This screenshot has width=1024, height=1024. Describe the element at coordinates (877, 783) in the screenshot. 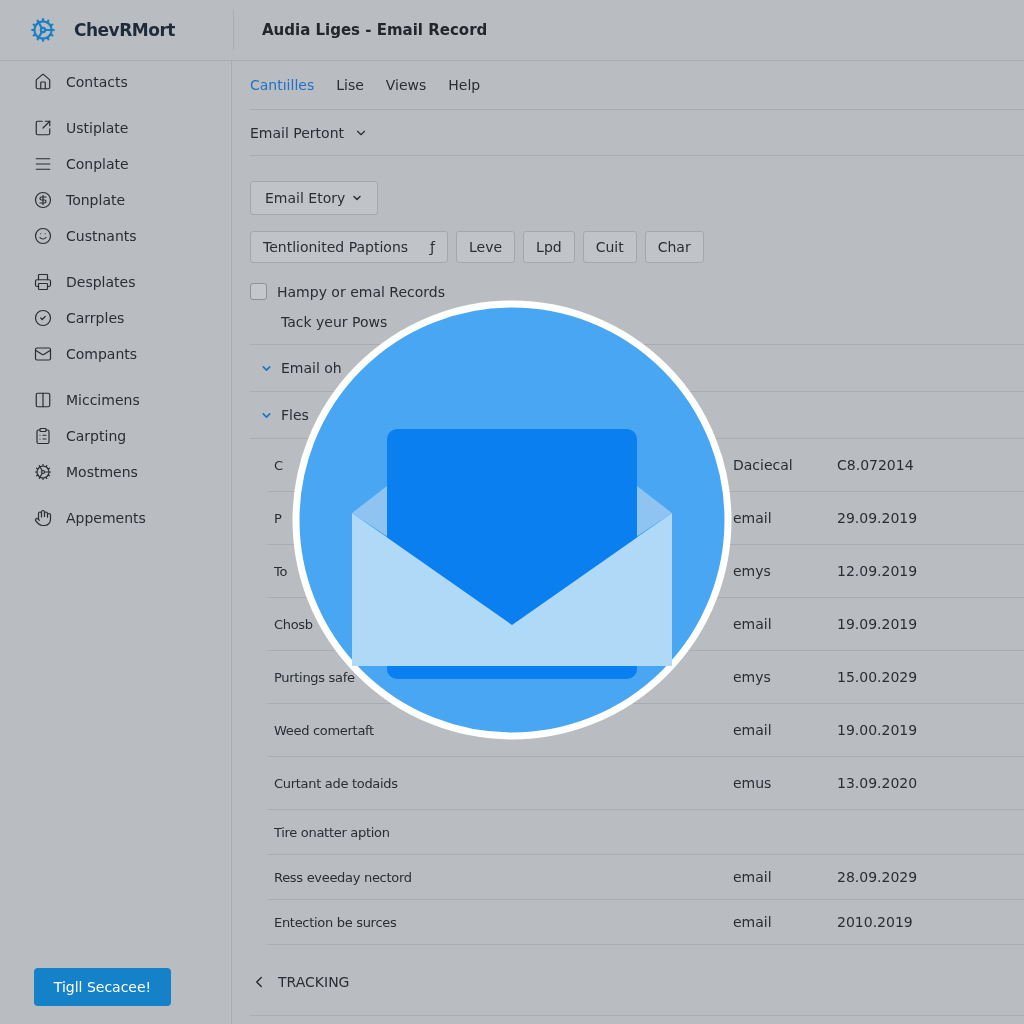

I see `table-cell: 13.09.2020` at that location.